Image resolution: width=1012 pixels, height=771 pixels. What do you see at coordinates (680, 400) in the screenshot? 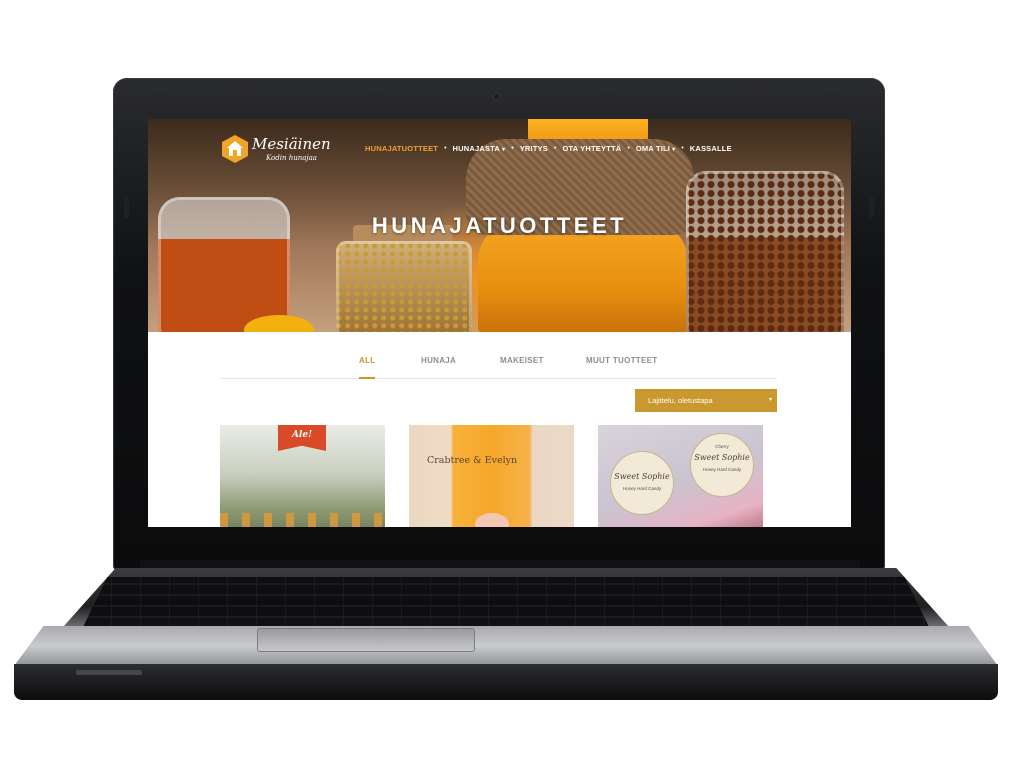
I see `sort-selected-value: Lajittelu, oletustapa` at bounding box center [680, 400].